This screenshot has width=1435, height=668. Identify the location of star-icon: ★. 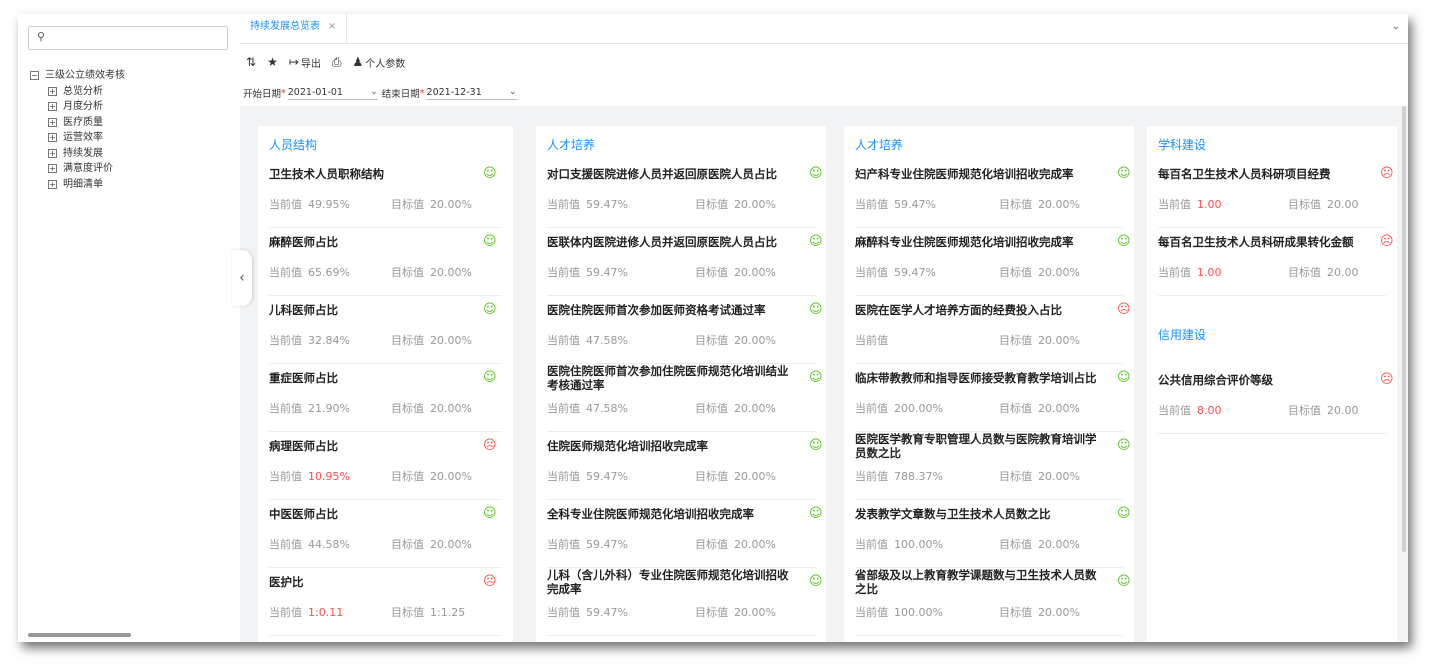
(272, 62).